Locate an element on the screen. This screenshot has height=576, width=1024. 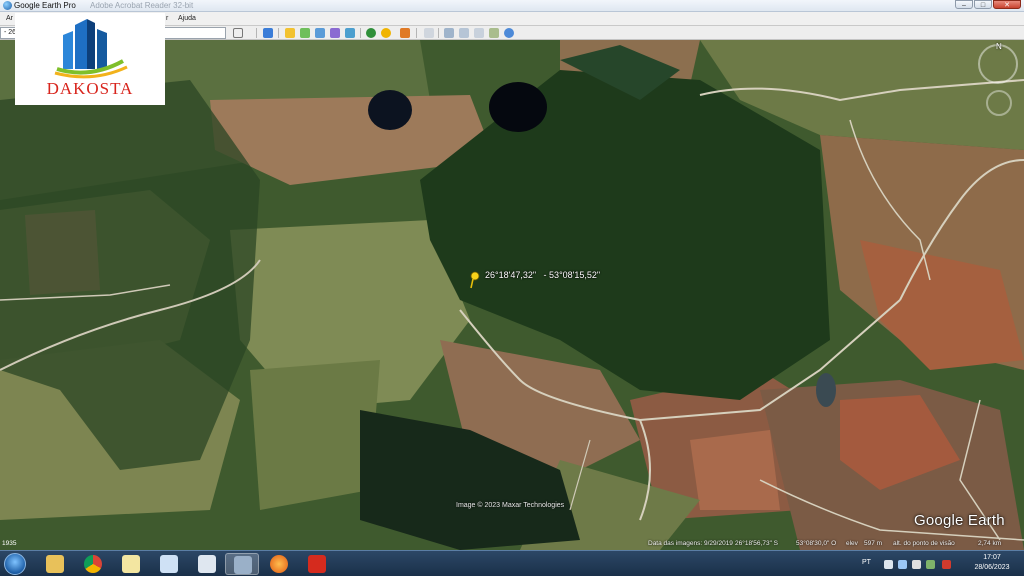
taskbar-app-explorer is located at coordinates (55, 564).